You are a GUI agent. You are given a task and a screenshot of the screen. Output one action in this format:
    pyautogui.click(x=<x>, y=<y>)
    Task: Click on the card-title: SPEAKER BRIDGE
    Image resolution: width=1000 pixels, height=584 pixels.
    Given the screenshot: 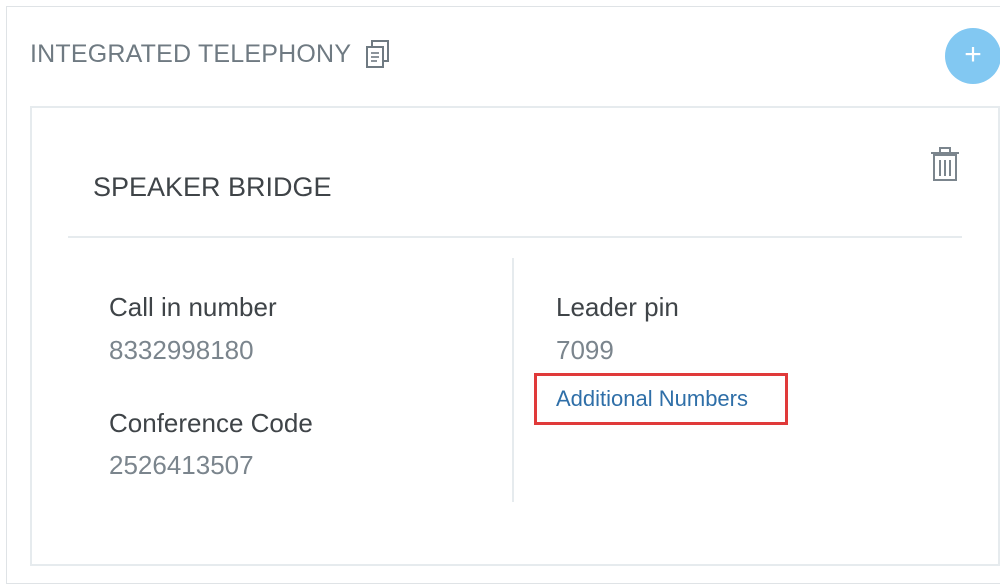 What is the action you would take?
    pyautogui.click(x=212, y=187)
    